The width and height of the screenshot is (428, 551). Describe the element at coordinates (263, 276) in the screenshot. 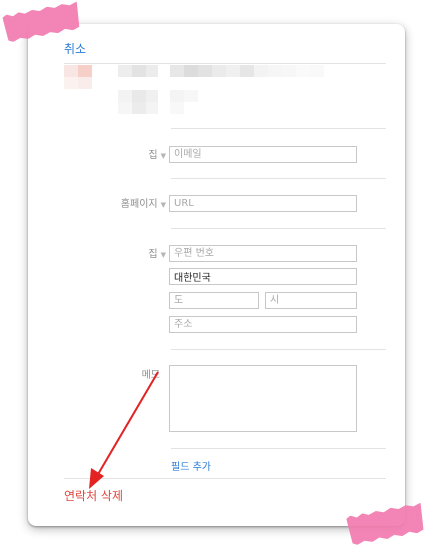

I see `country-field` at that location.